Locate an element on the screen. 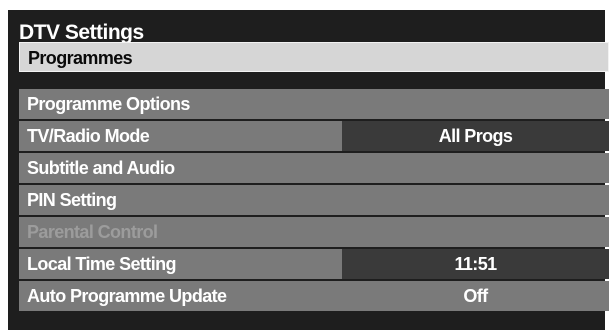 The width and height of the screenshot is (612, 330). menu-item-subtitle-and-audio: Subtitle and Audio is located at coordinates (314, 168).